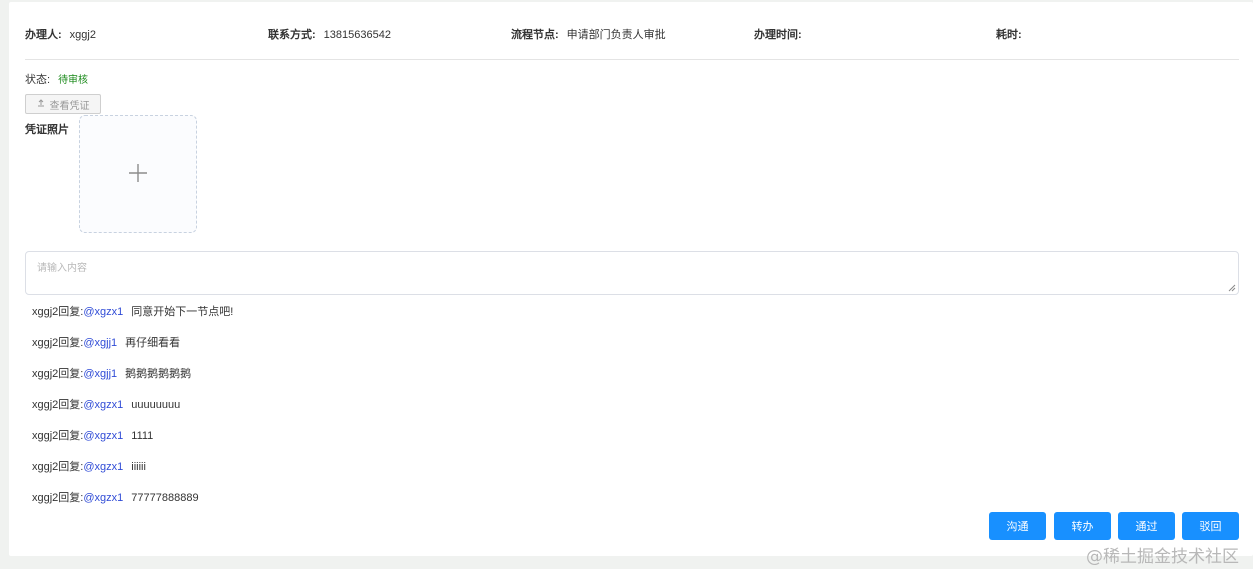  I want to click on photo-uploader, so click(138, 174).